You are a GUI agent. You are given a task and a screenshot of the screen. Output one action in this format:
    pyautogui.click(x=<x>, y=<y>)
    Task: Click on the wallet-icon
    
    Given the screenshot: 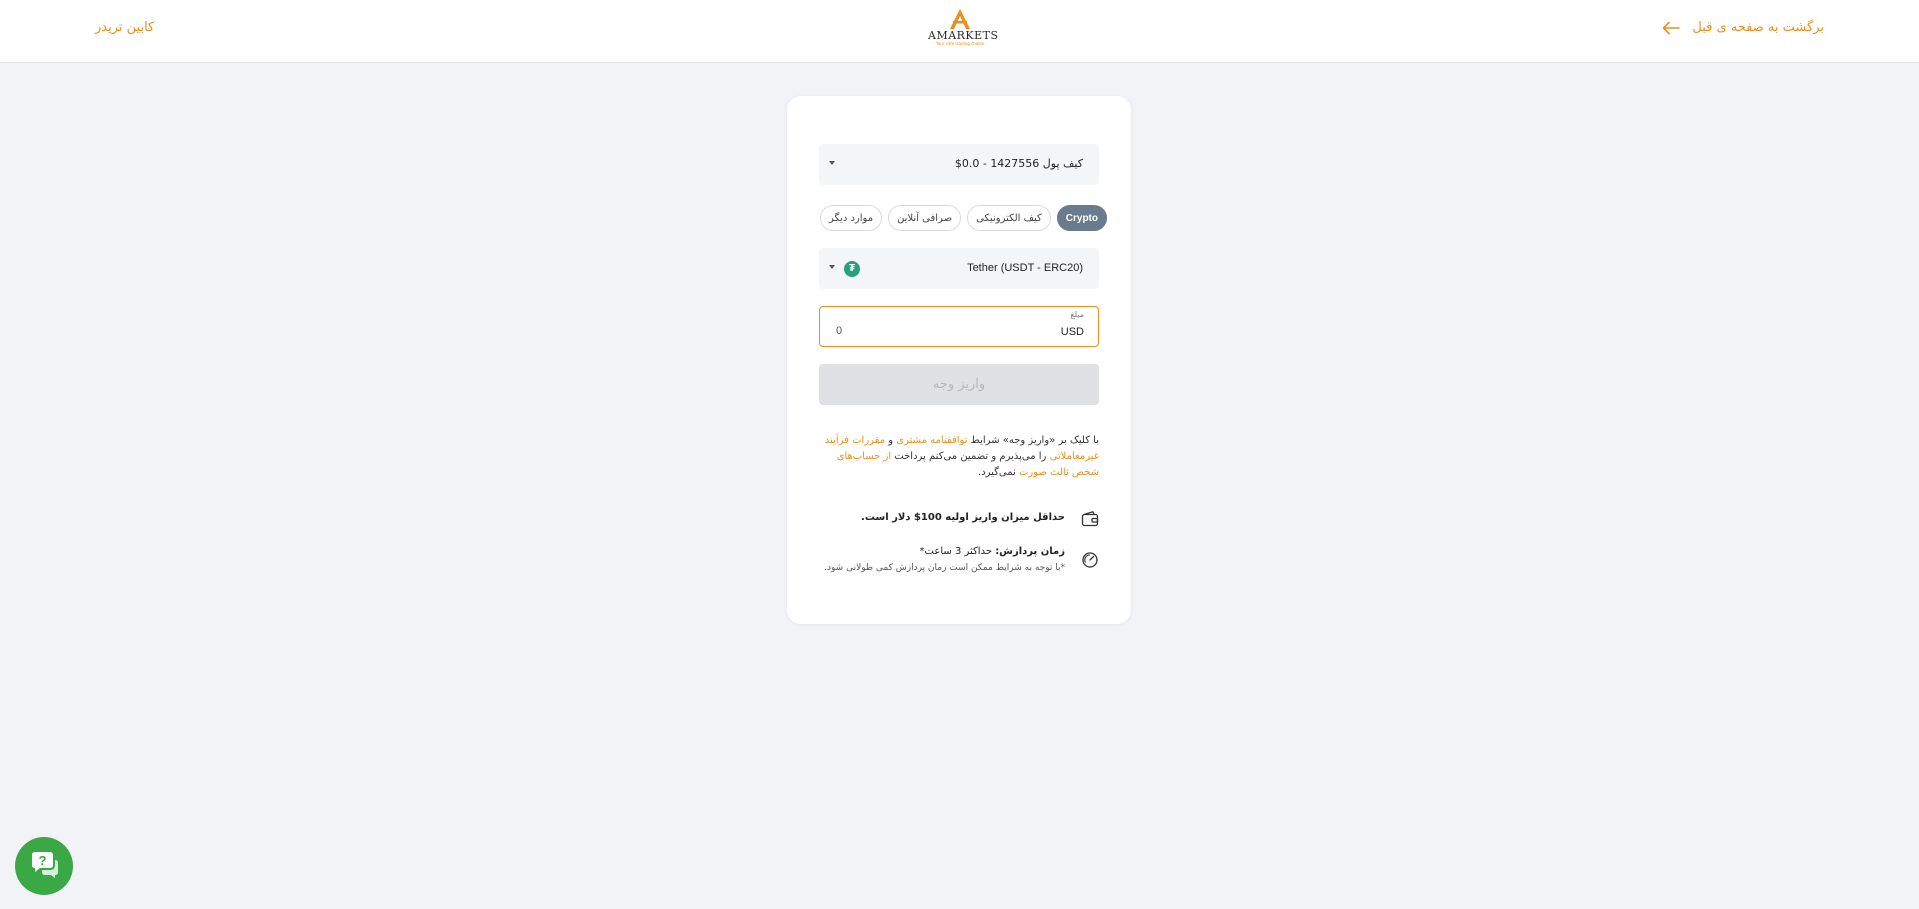 What is the action you would take?
    pyautogui.click(x=1090, y=519)
    